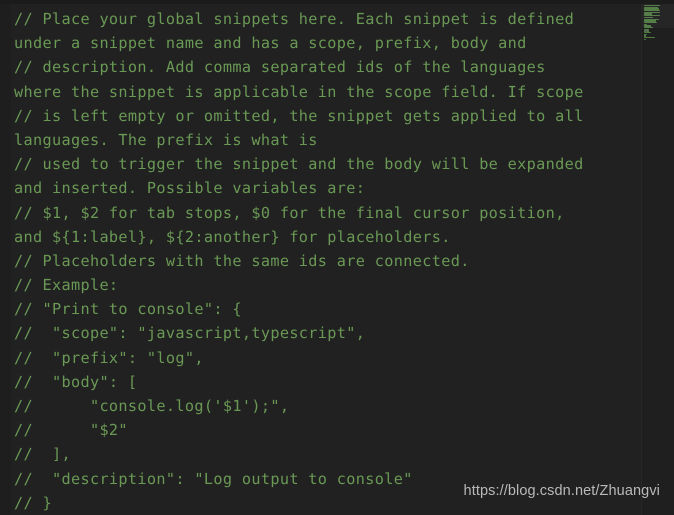  Describe the element at coordinates (299, 309) in the screenshot. I see `code-line: // "Print to console": {` at that location.